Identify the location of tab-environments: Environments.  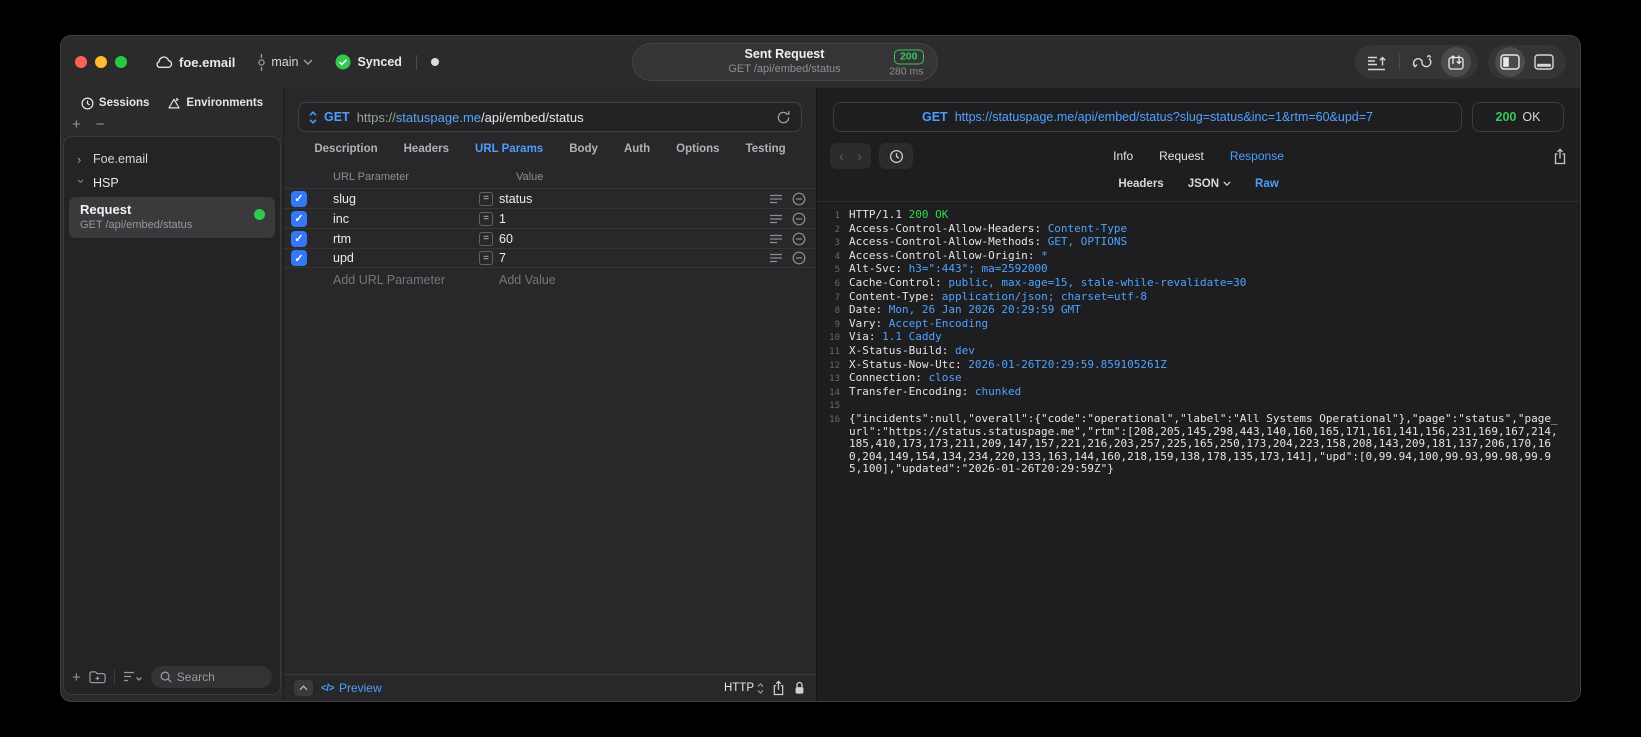
(215, 103).